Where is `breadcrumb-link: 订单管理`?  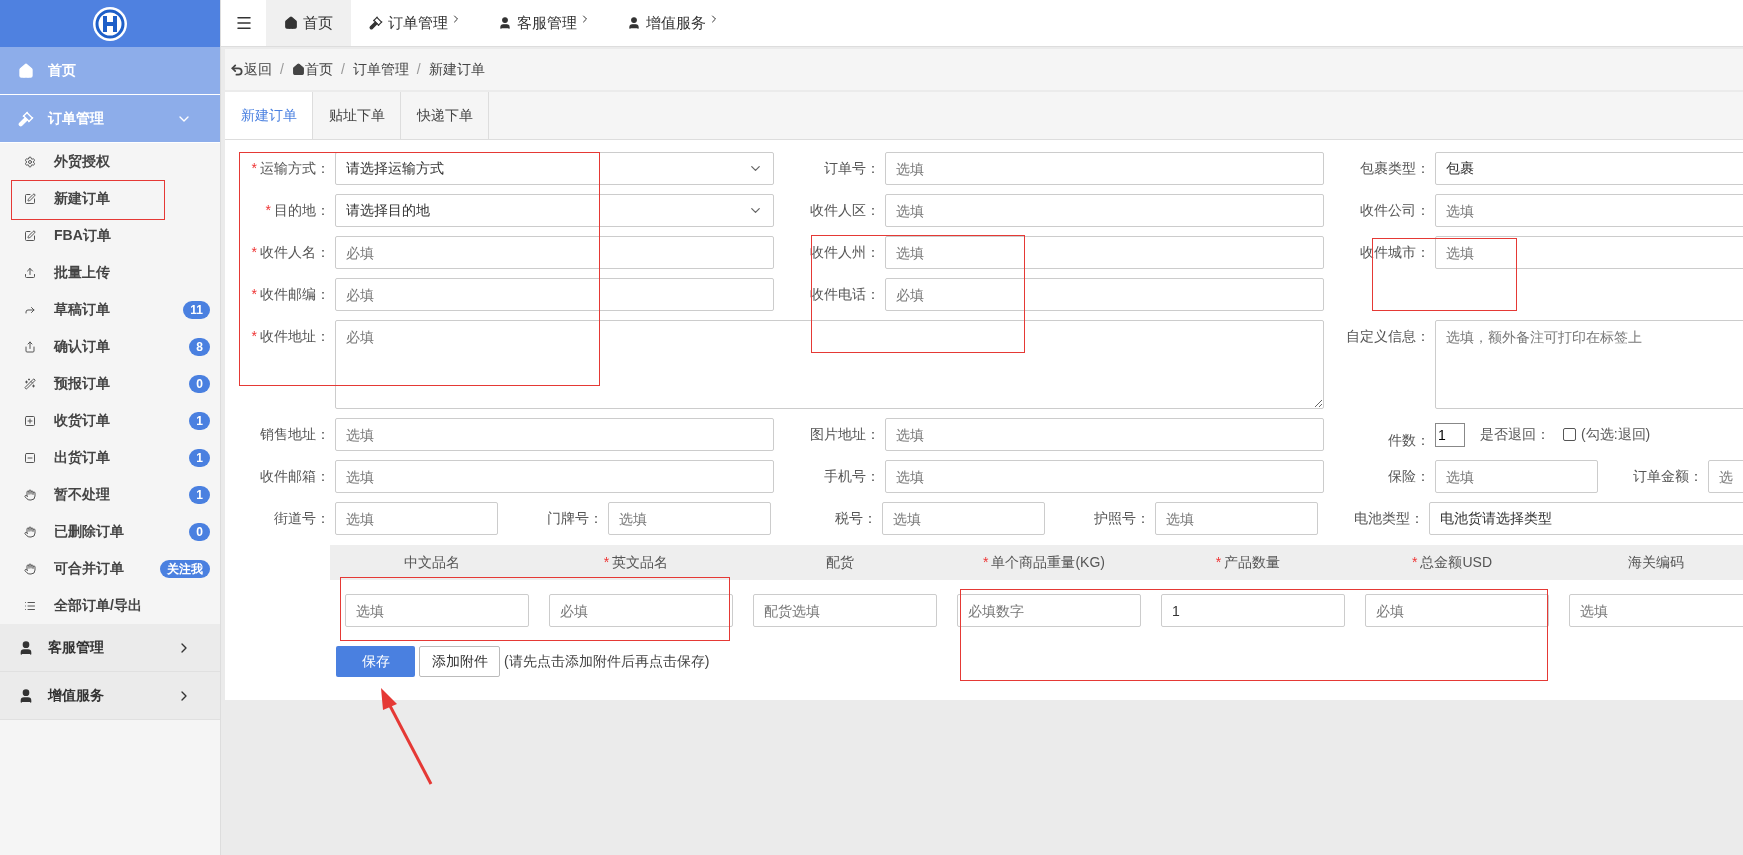
breadcrumb-link: 订单管理 is located at coordinates (380, 69).